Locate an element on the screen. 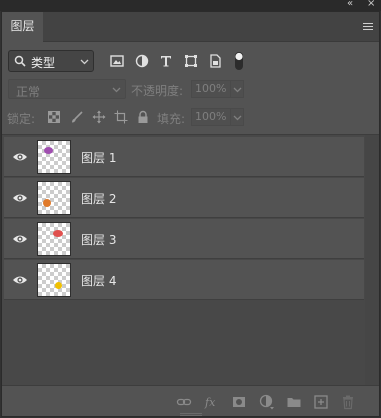  panel-menu-icon is located at coordinates (368, 27).